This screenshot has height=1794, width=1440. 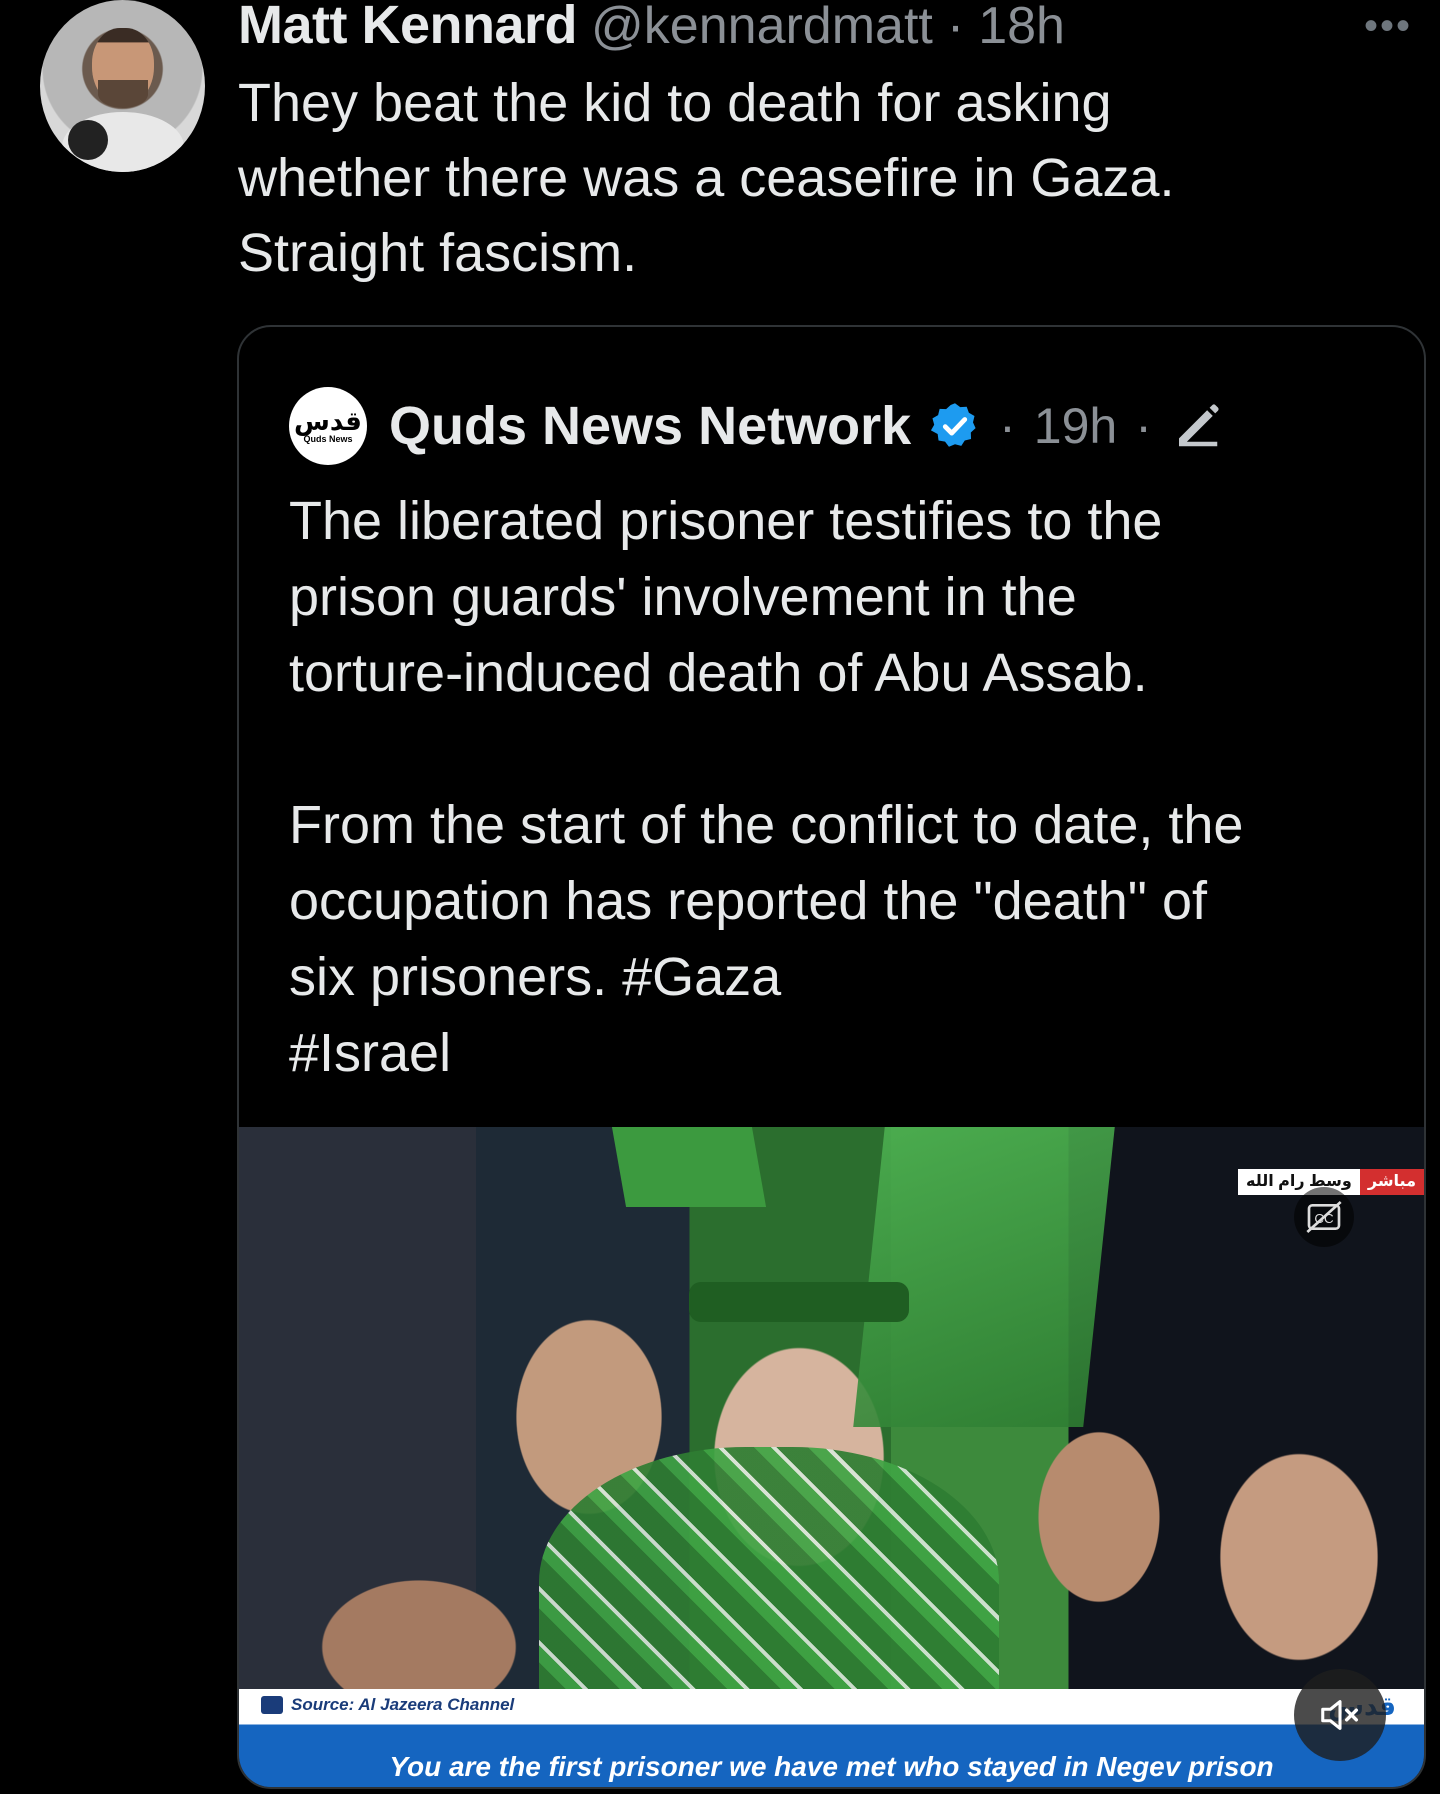 What do you see at coordinates (403, 1704) in the screenshot?
I see `source-label: Source: Al Jazeera Channel` at bounding box center [403, 1704].